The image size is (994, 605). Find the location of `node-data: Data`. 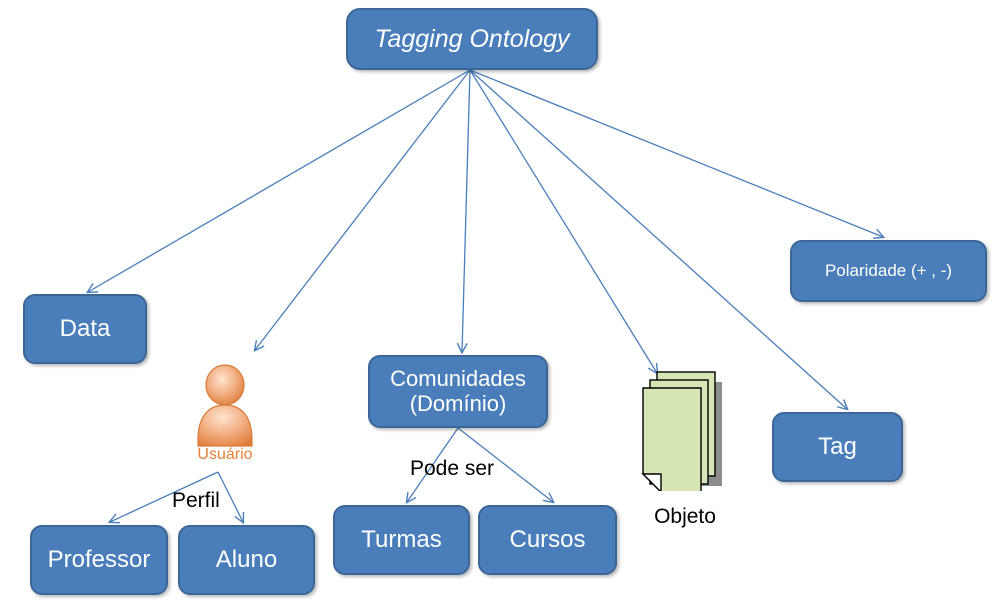

node-data: Data is located at coordinates (85, 329).